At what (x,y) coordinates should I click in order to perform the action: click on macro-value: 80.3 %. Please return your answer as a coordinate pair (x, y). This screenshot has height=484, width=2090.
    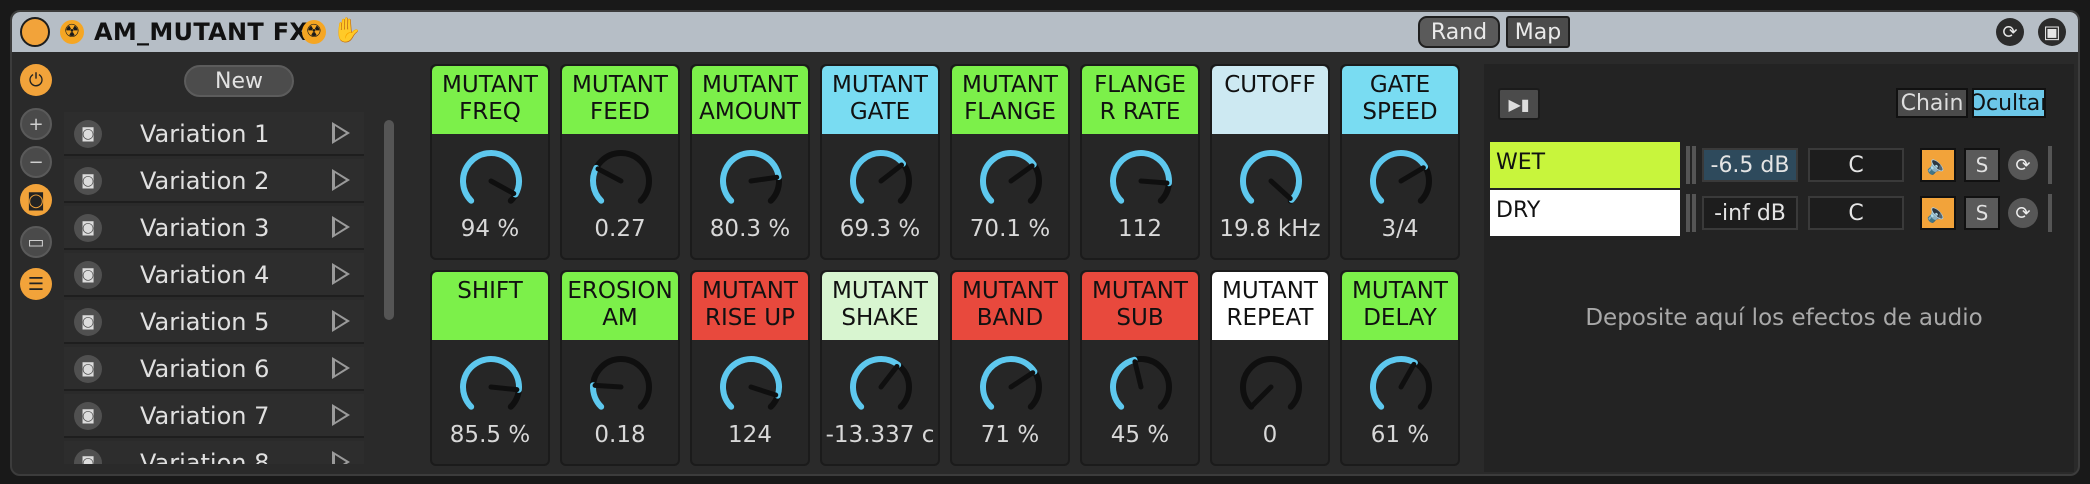
    Looking at the image, I should click on (750, 229).